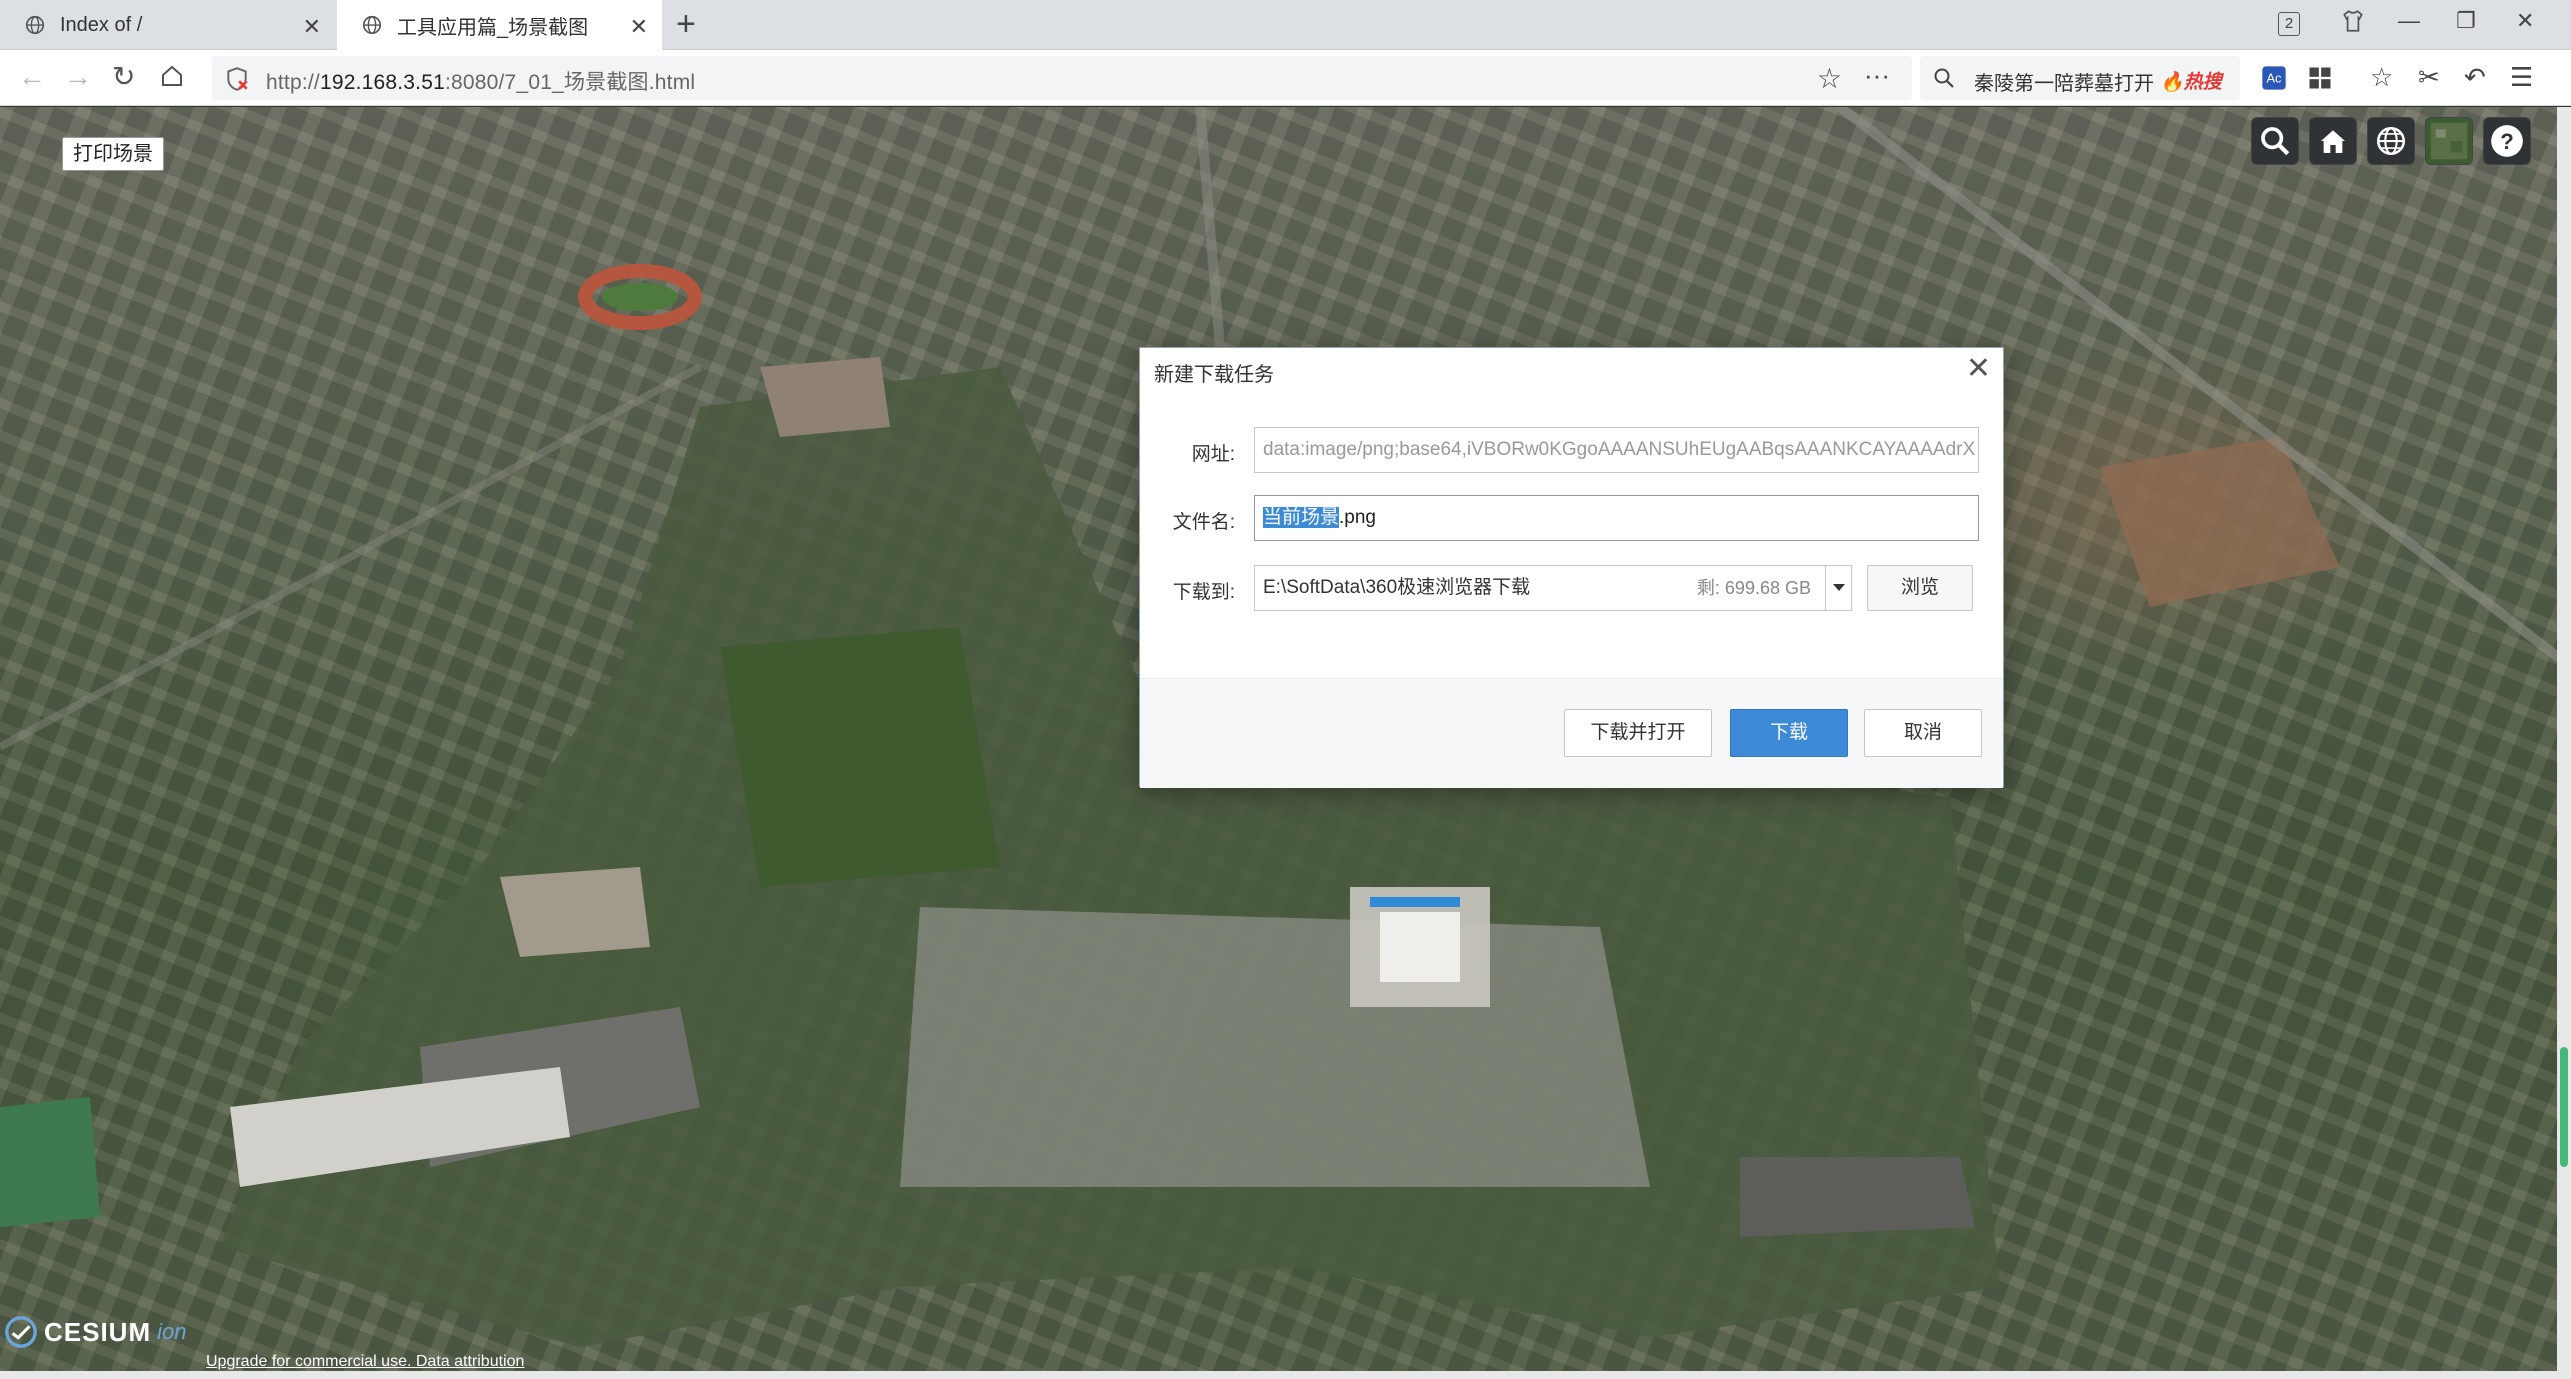  I want to click on url-label: 网址:, so click(1213, 454).